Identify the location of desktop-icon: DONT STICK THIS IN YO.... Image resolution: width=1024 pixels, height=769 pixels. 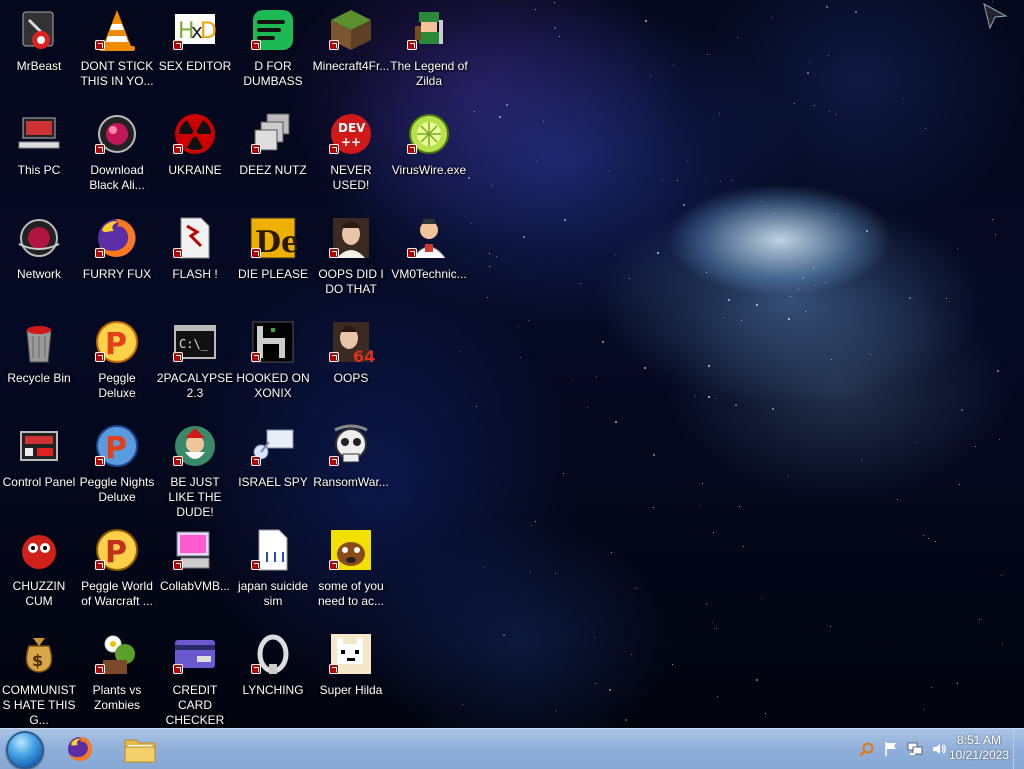
(117, 47).